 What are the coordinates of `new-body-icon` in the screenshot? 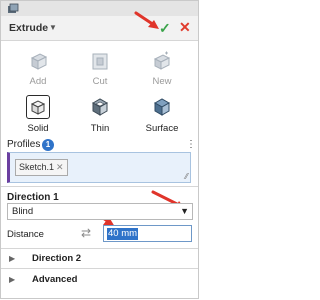 It's located at (162, 60).